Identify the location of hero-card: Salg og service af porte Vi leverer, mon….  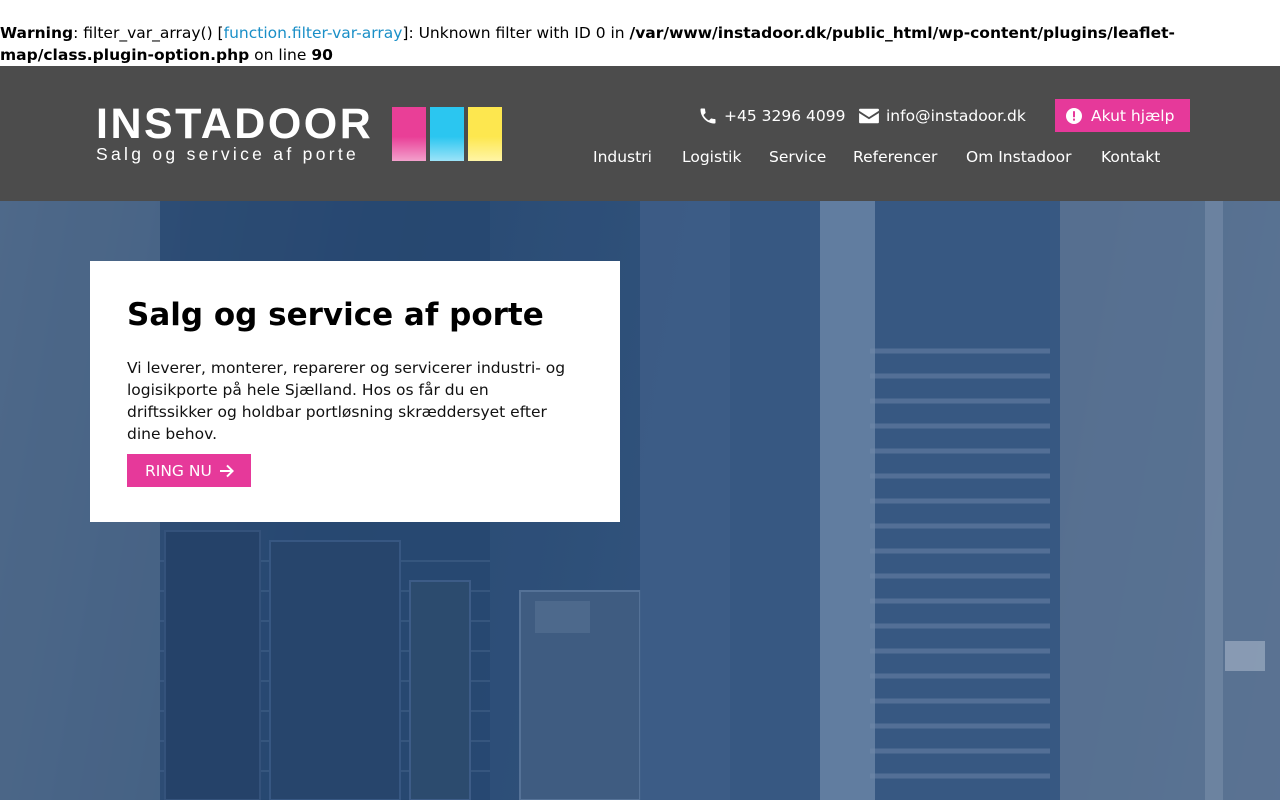
(355, 391).